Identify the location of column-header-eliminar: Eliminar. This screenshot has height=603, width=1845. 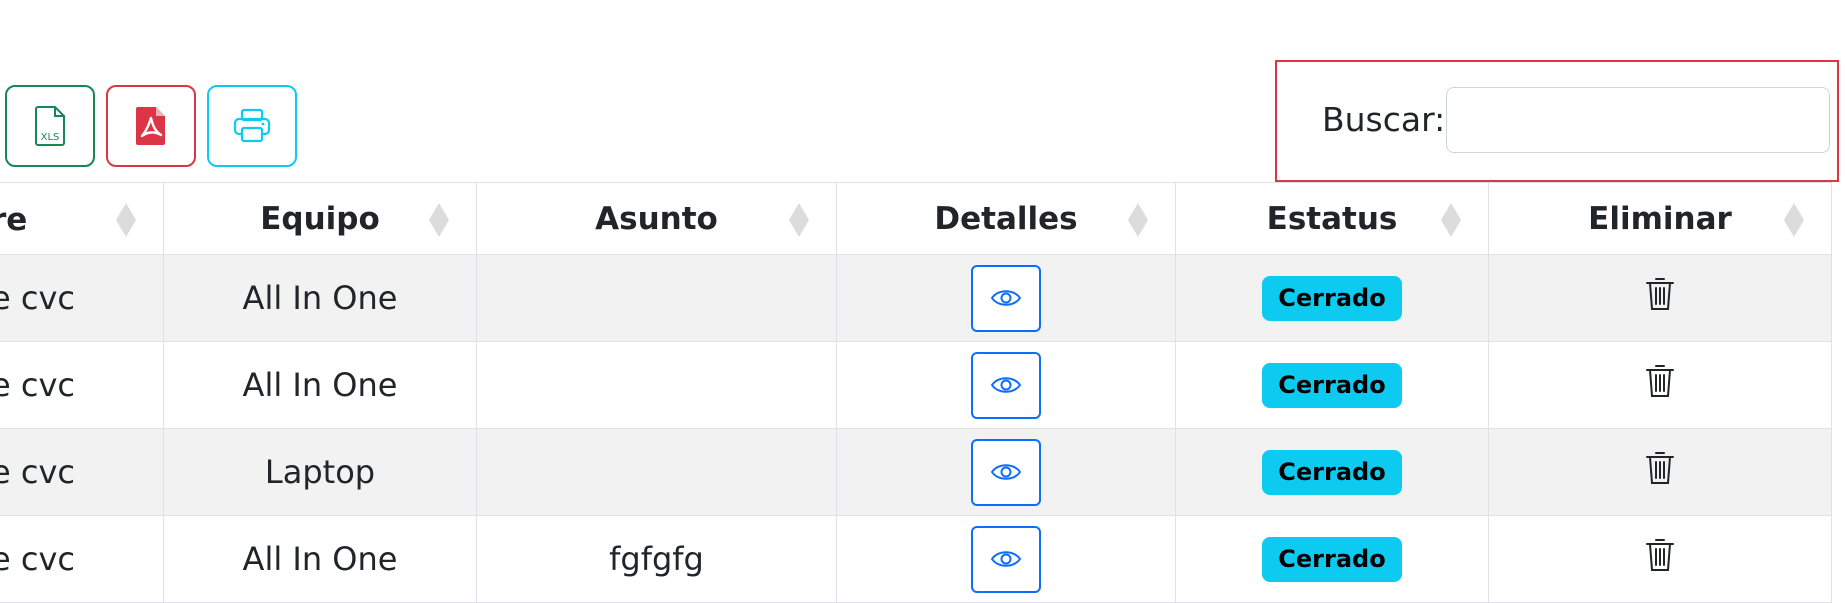
(1660, 218).